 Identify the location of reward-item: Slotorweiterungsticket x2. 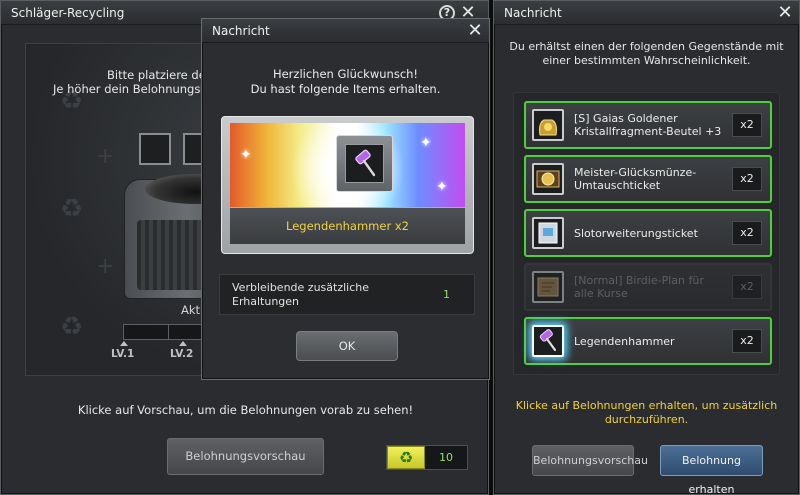
(648, 233).